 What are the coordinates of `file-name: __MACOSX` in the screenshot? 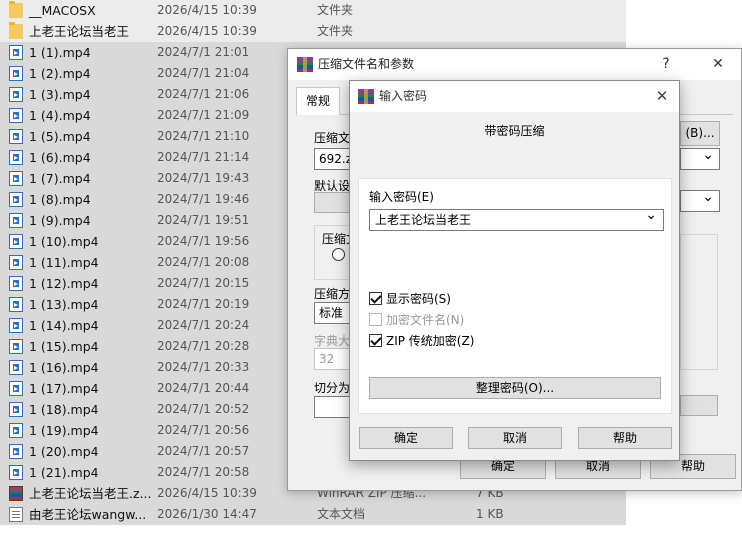 It's located at (62, 10).